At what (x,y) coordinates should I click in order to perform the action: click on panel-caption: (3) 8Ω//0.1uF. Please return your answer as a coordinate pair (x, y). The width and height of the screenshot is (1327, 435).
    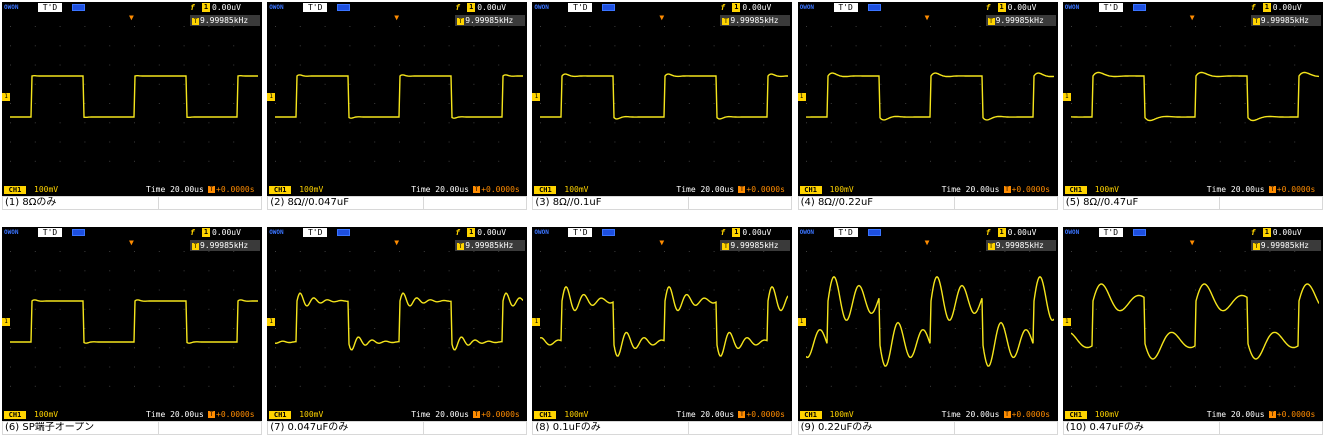
    Looking at the image, I should click on (662, 203).